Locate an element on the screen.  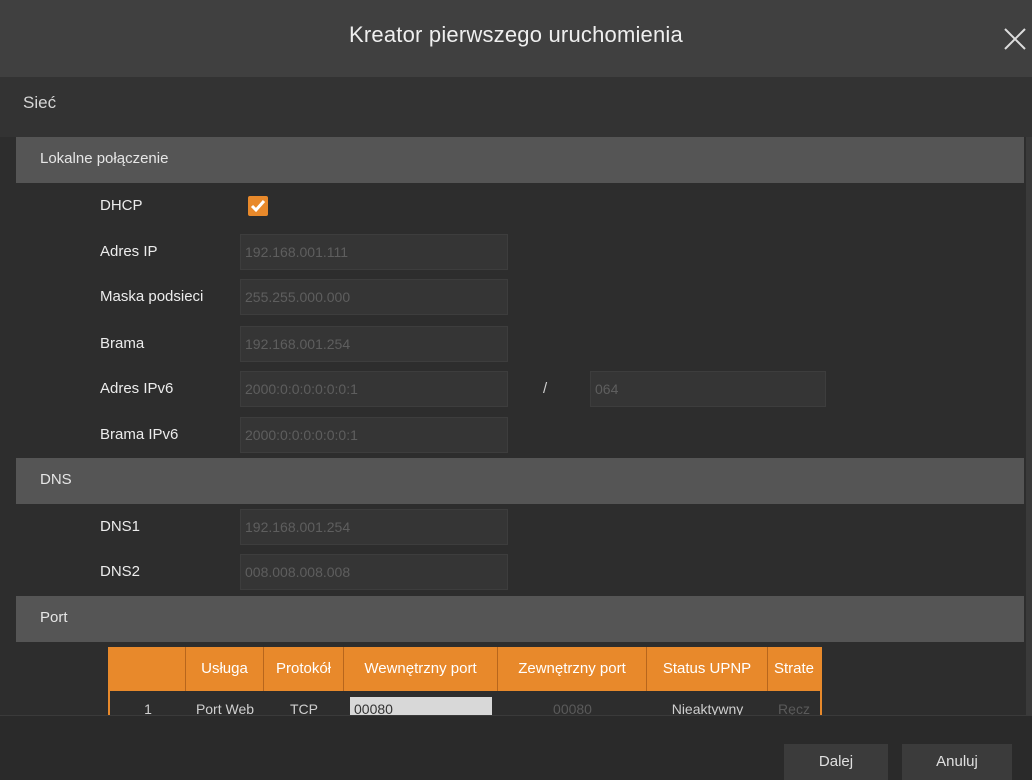
dhcp-checkbox is located at coordinates (258, 206).